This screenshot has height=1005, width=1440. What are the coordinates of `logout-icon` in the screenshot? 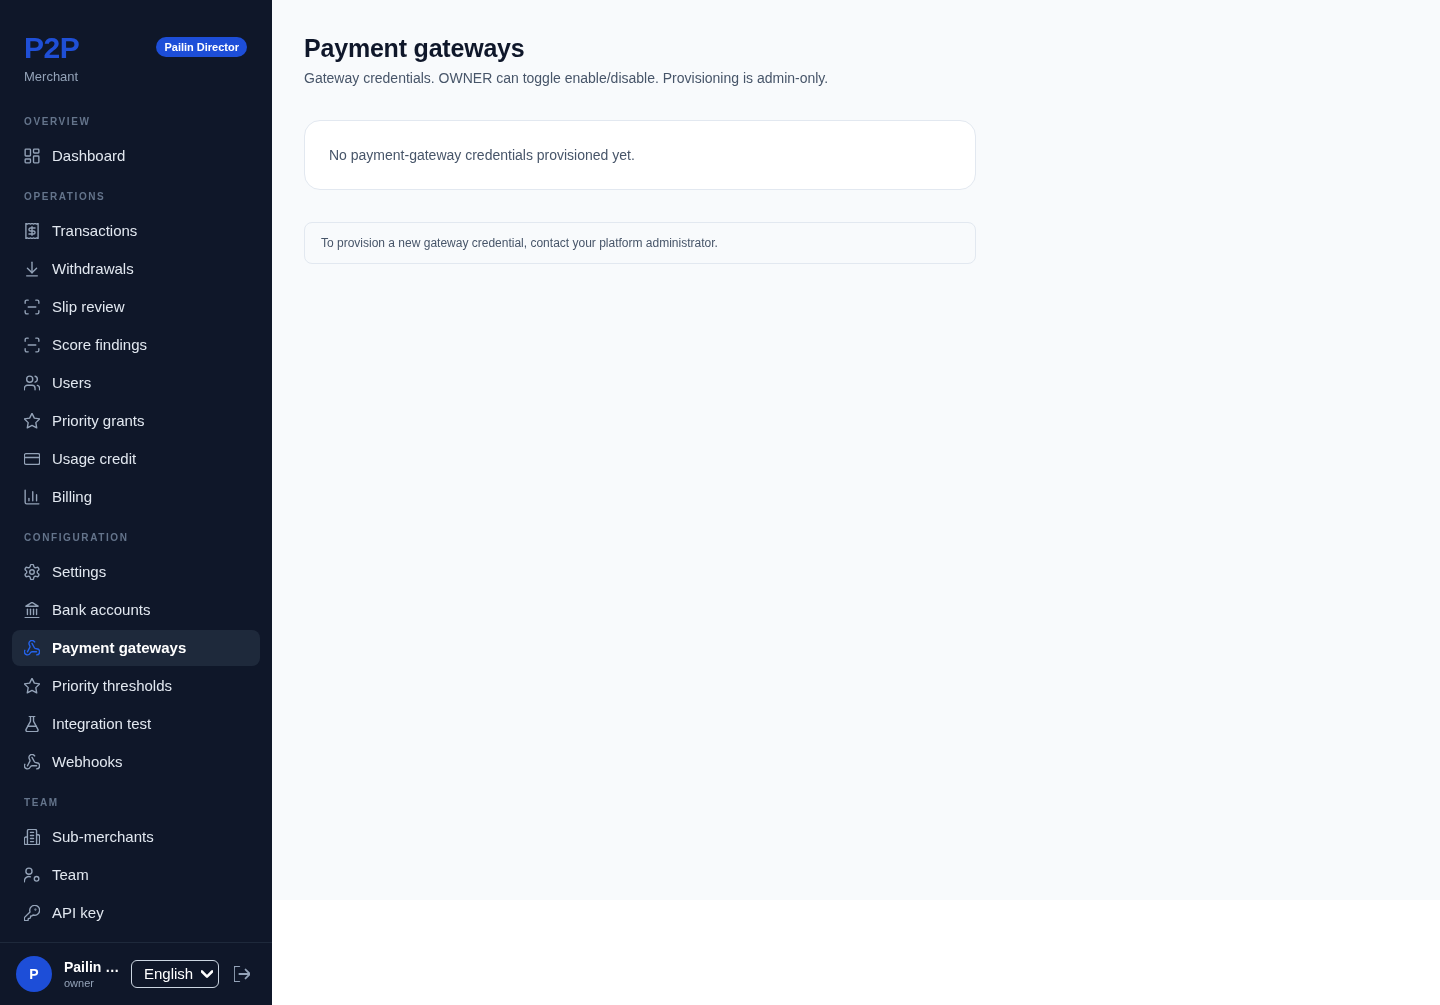 It's located at (242, 974).